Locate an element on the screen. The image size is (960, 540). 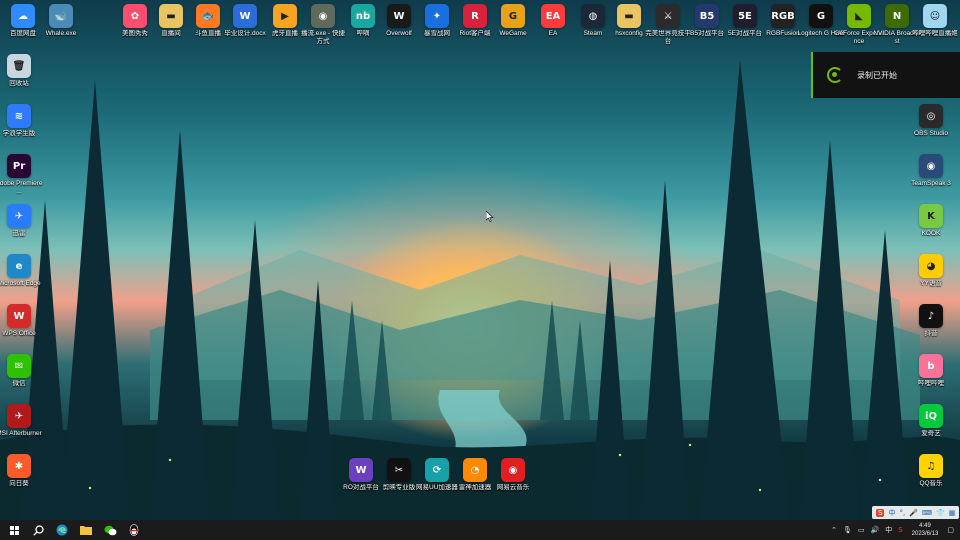
huya-icon: ▶ is located at coordinates (285, 16).